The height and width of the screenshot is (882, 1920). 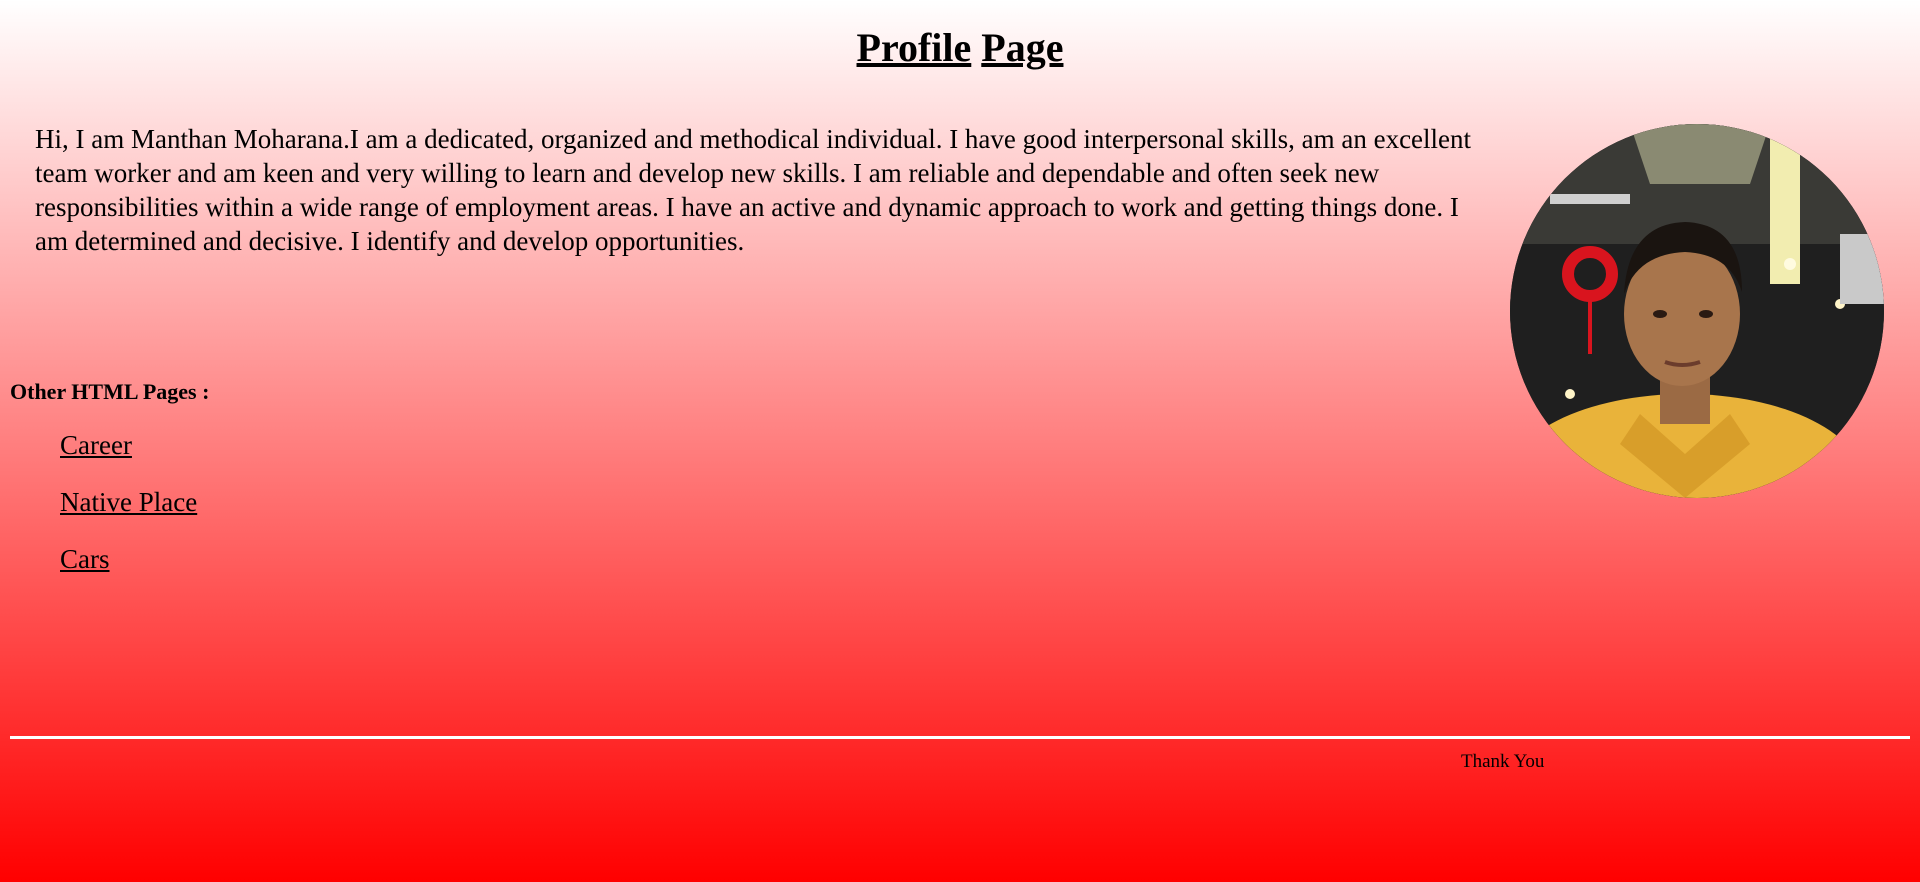 What do you see at coordinates (110, 391) in the screenshot?
I see `other-pages-heading: Other HTML Pages :` at bounding box center [110, 391].